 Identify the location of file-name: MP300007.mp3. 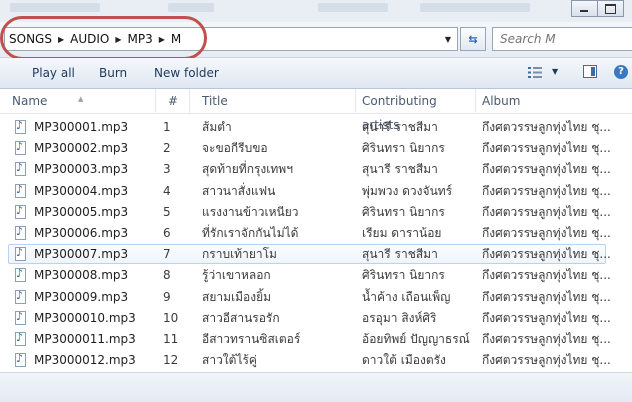
(81, 254).